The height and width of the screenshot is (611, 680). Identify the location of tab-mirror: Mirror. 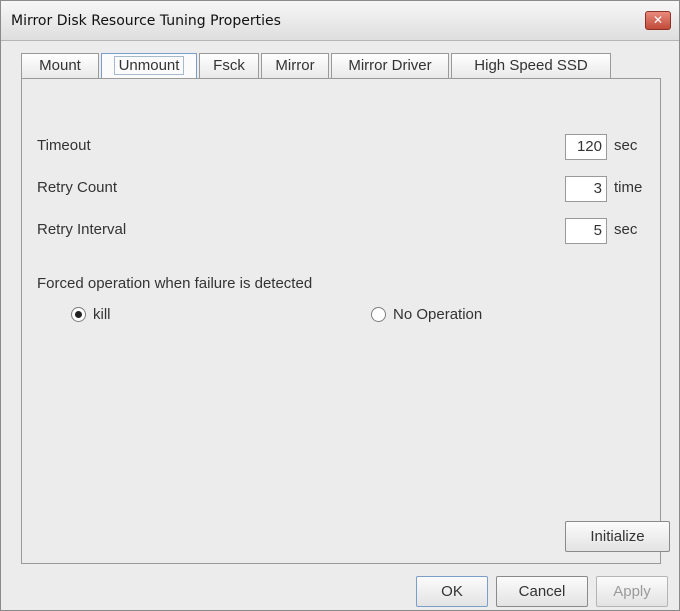
(295, 66).